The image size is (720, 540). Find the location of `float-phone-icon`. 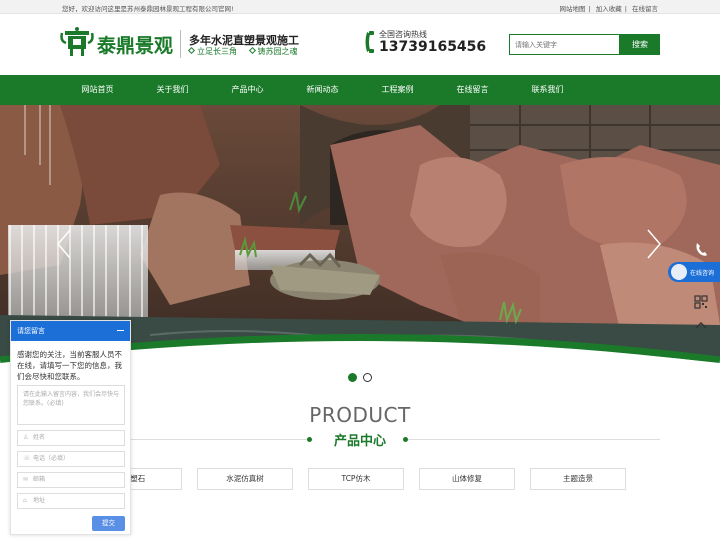

float-phone-icon is located at coordinates (701, 249).